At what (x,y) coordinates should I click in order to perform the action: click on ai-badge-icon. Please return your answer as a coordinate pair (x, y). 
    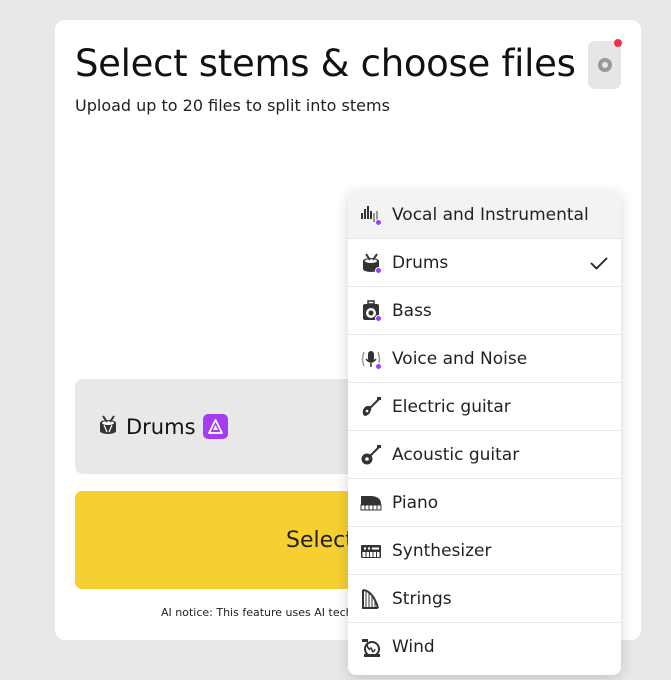
    Looking at the image, I should click on (215, 426).